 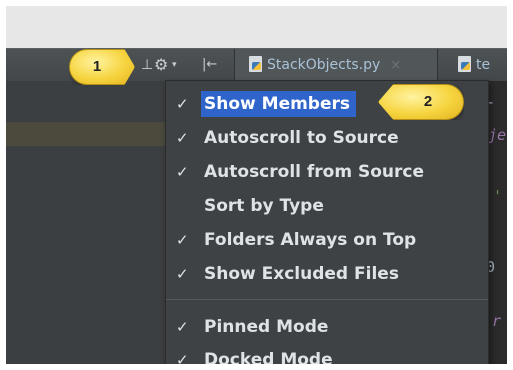 I want to click on menu-item-show-excluded-files: ✓ Show Excluded Files, so click(x=327, y=274).